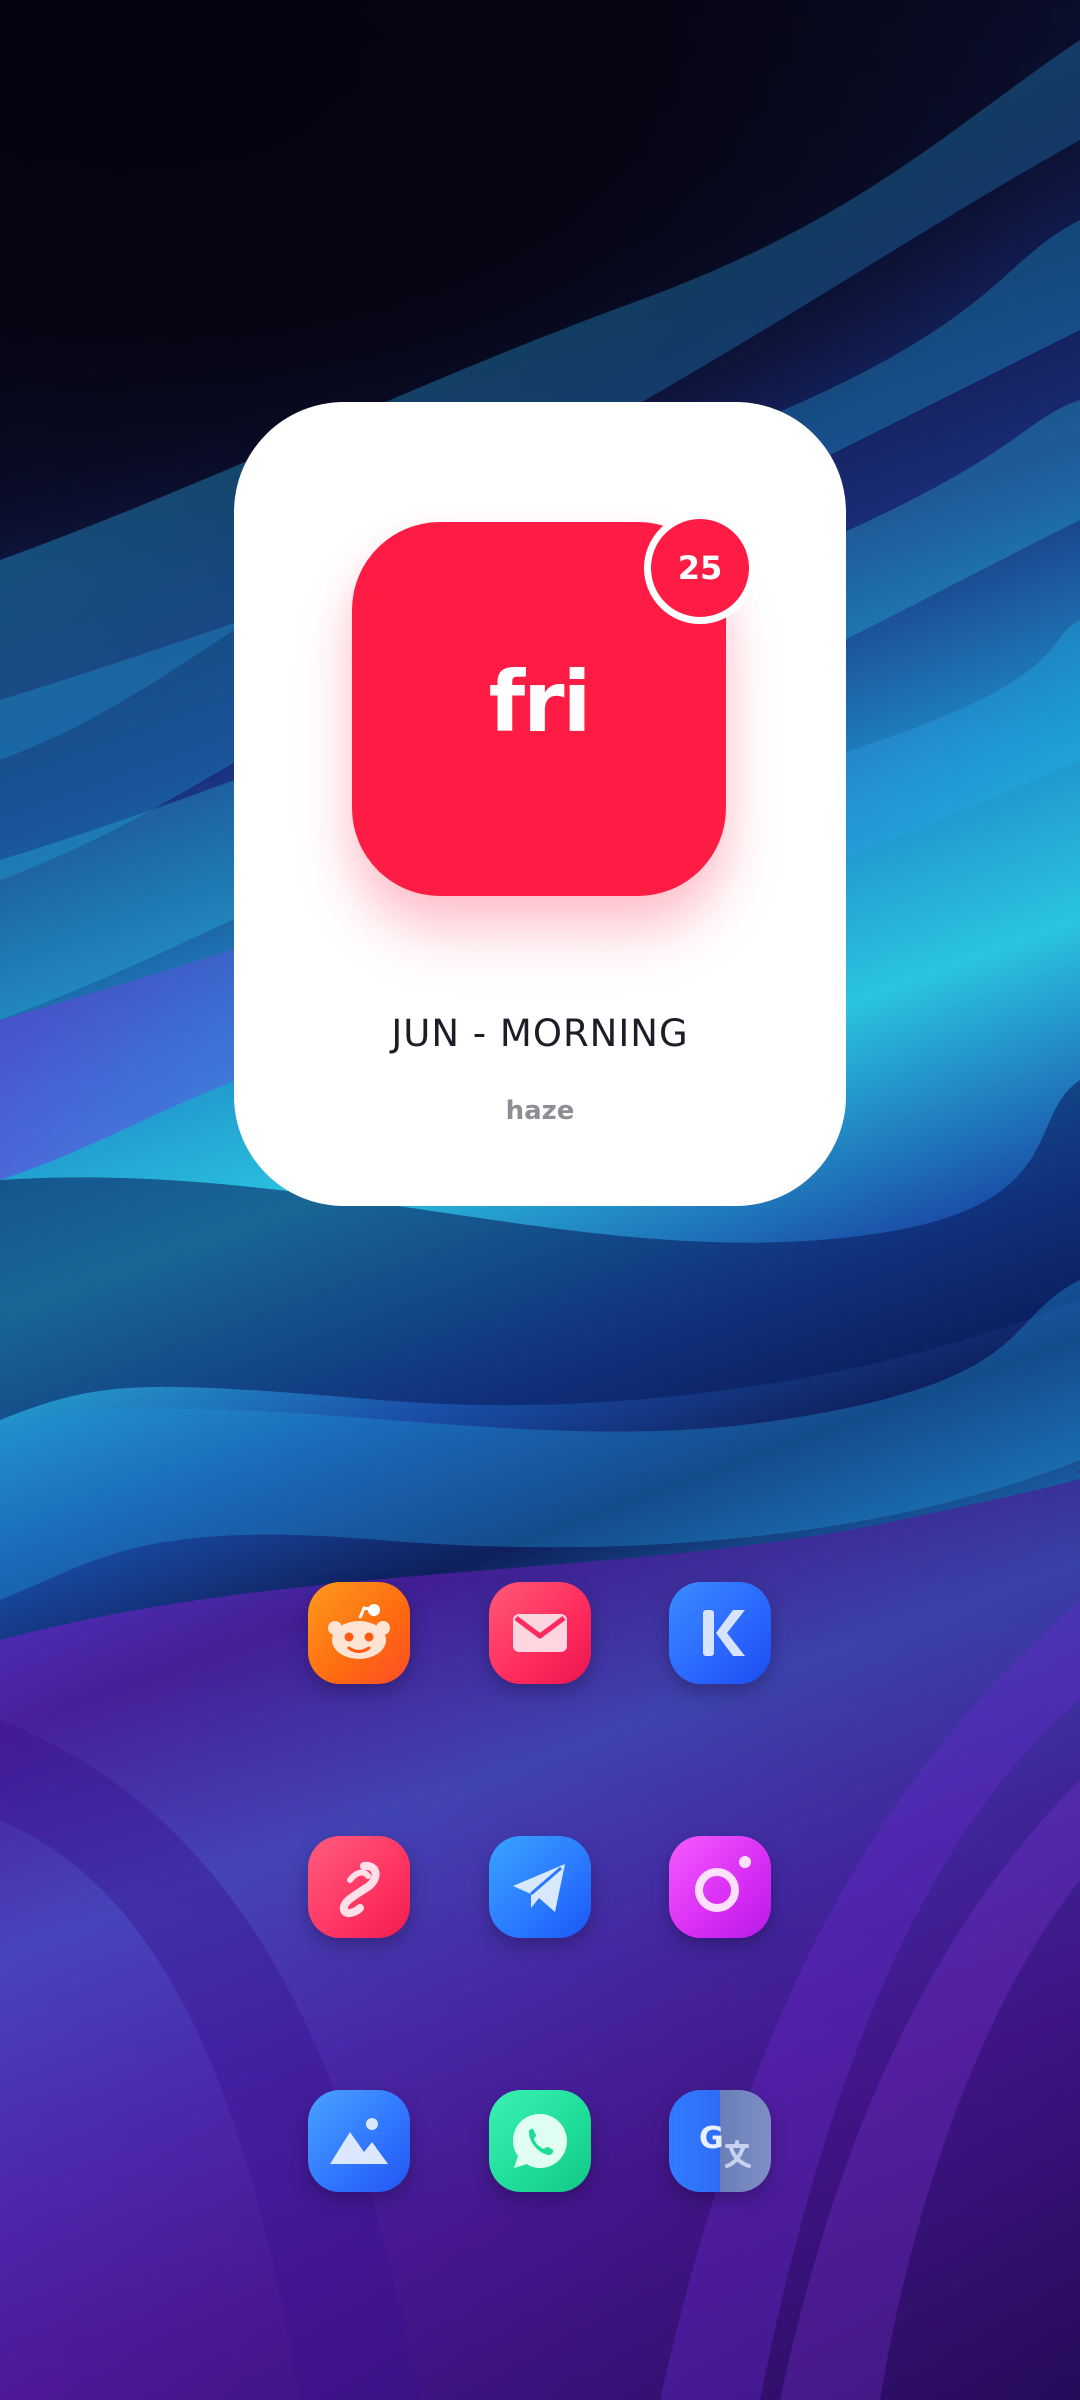 Image resolution: width=1080 pixels, height=2400 pixels. I want to click on whatsapp-app-icon, so click(540, 2141).